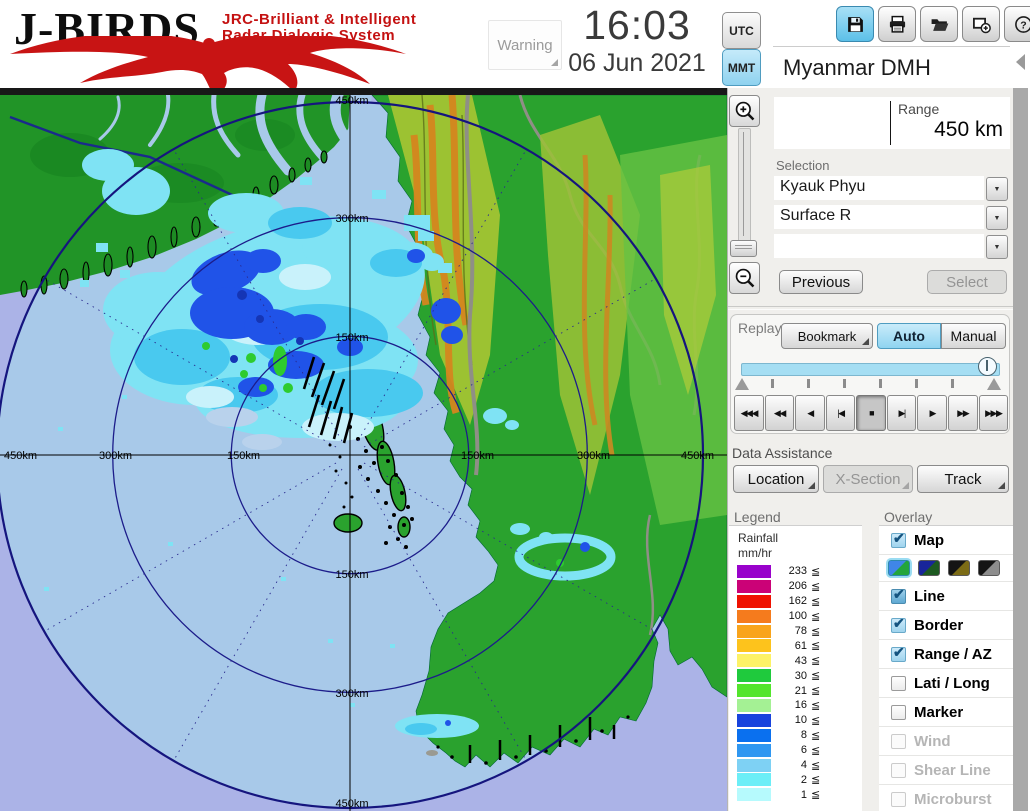 The width and height of the screenshot is (1030, 811). I want to click on range-label: Range, so click(919, 109).